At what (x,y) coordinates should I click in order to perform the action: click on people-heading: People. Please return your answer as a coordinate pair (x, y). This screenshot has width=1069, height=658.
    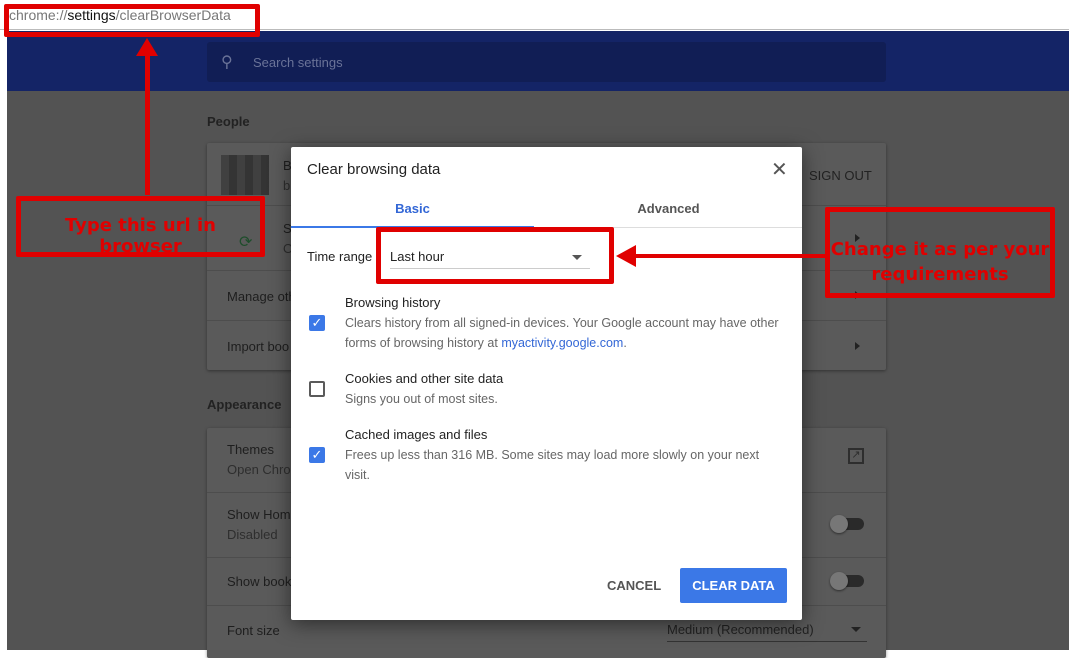
    Looking at the image, I should click on (228, 121).